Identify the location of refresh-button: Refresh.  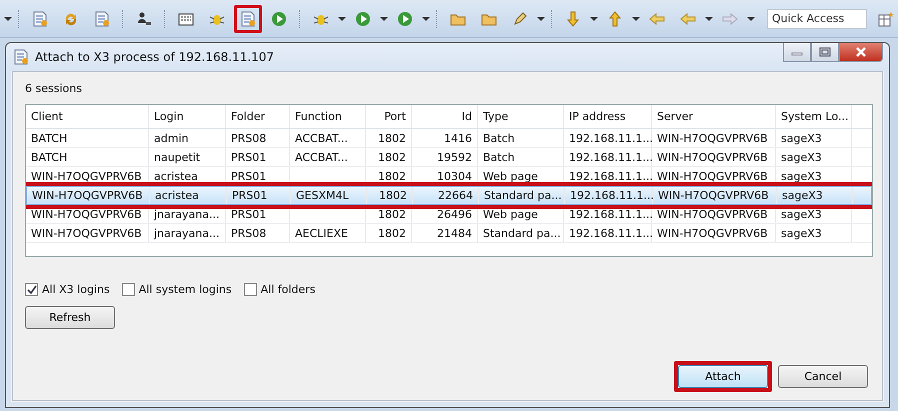
(70, 317).